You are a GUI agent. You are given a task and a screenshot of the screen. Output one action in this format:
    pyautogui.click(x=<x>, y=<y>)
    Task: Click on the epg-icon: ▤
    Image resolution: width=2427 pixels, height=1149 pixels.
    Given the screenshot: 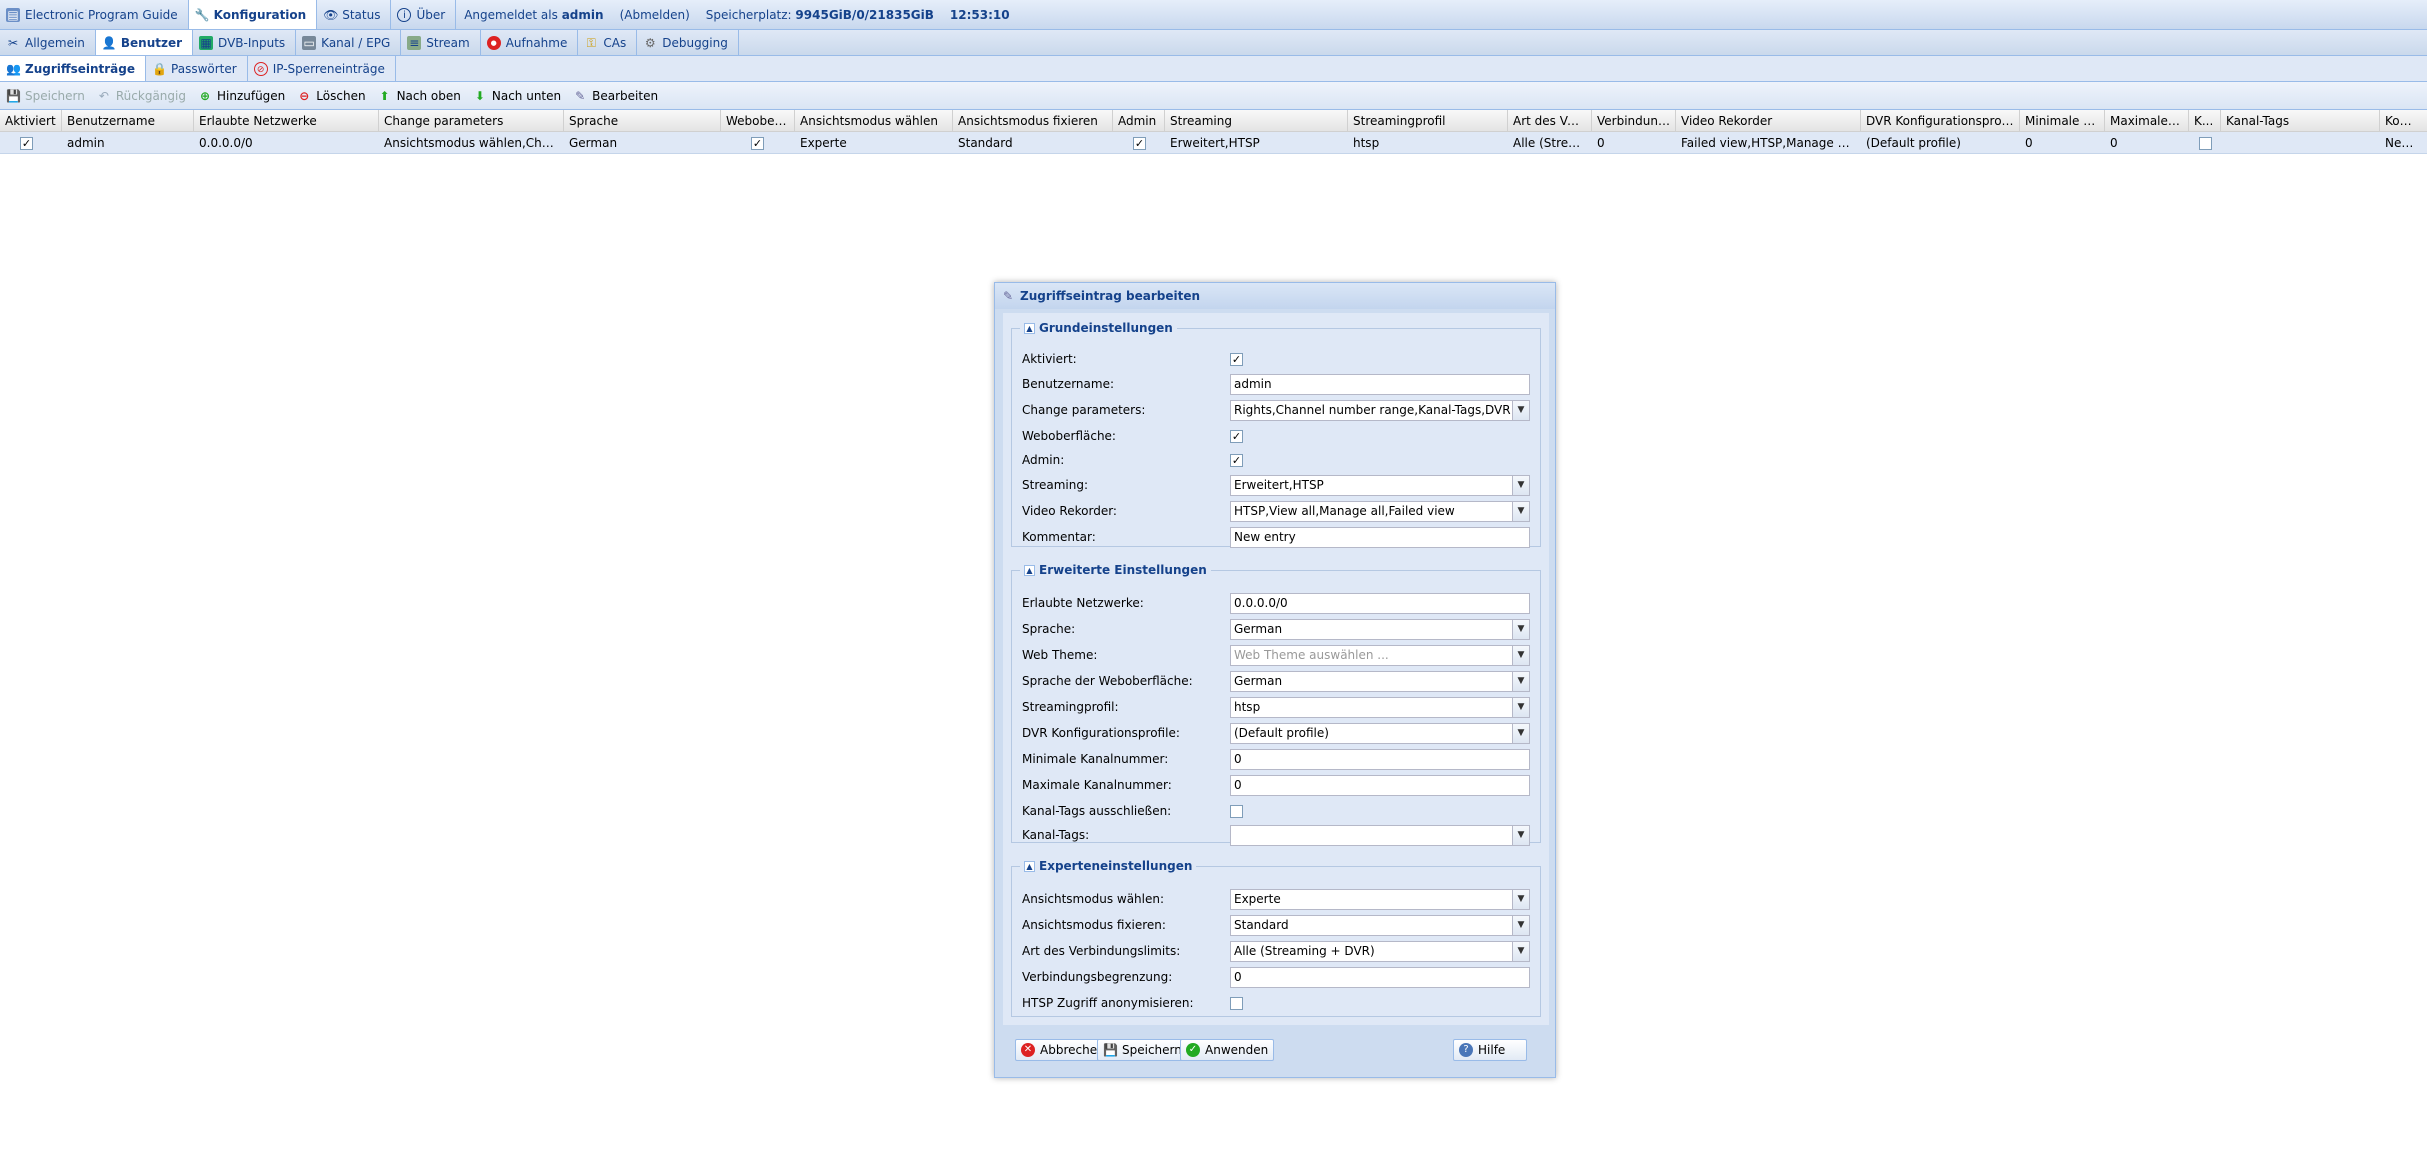 What is the action you would take?
    pyautogui.click(x=13, y=14)
    